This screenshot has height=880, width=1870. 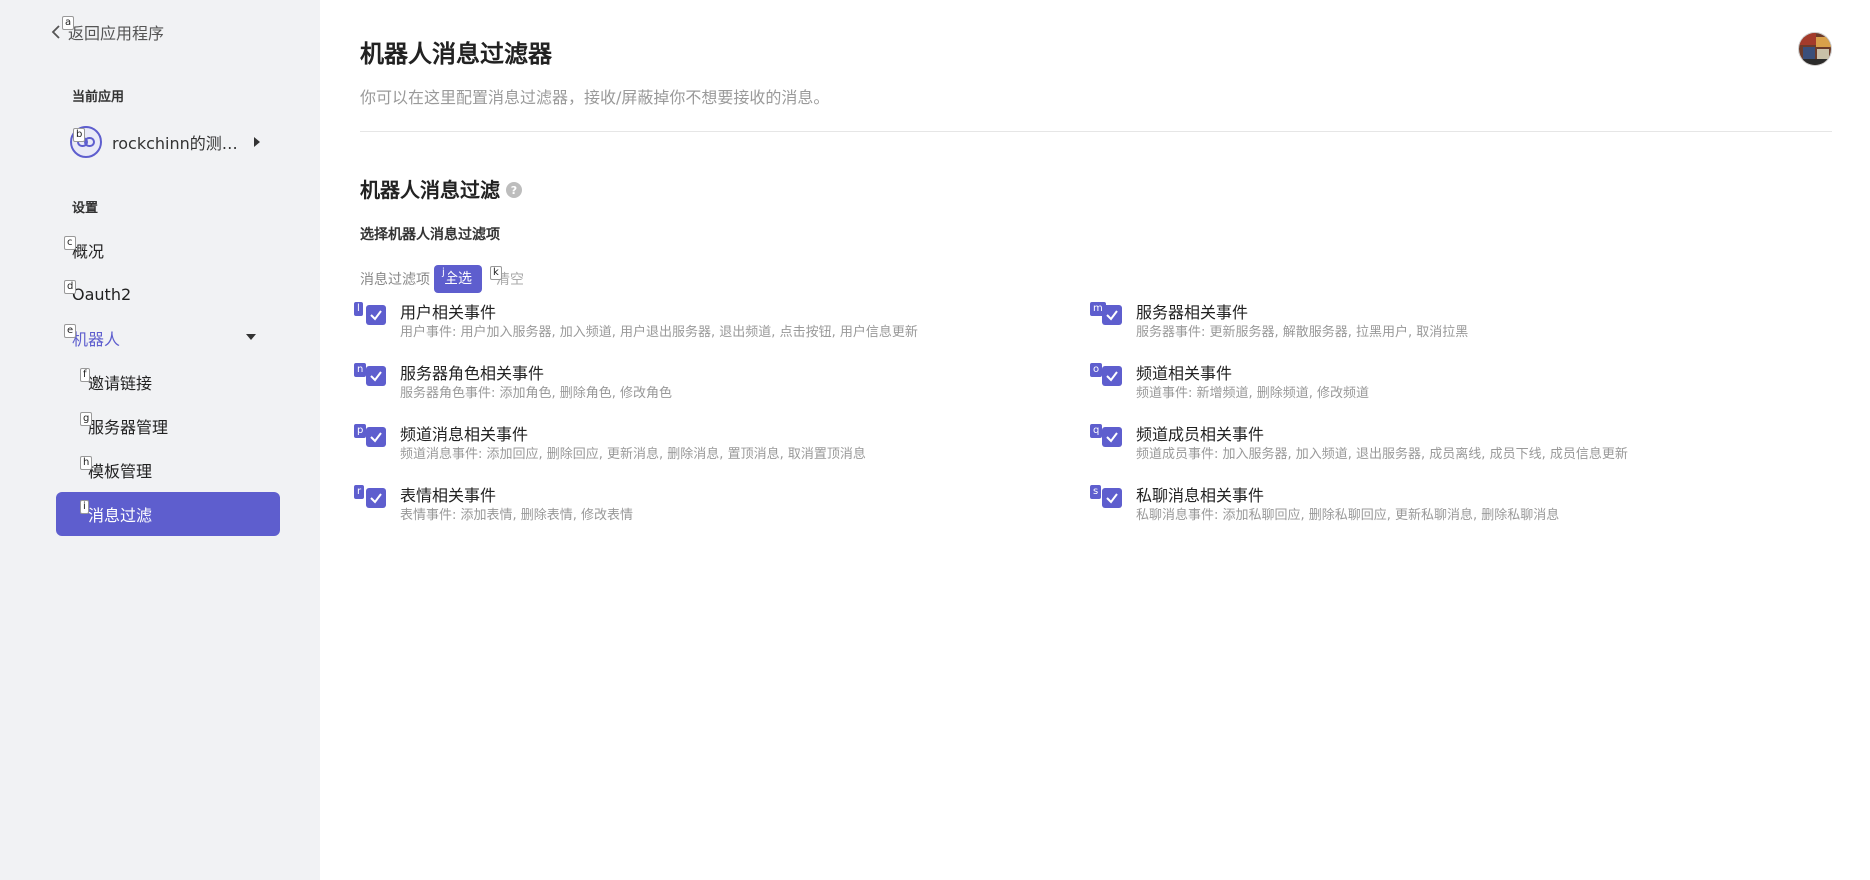 What do you see at coordinates (514, 190) in the screenshot?
I see `question-icon: ?` at bounding box center [514, 190].